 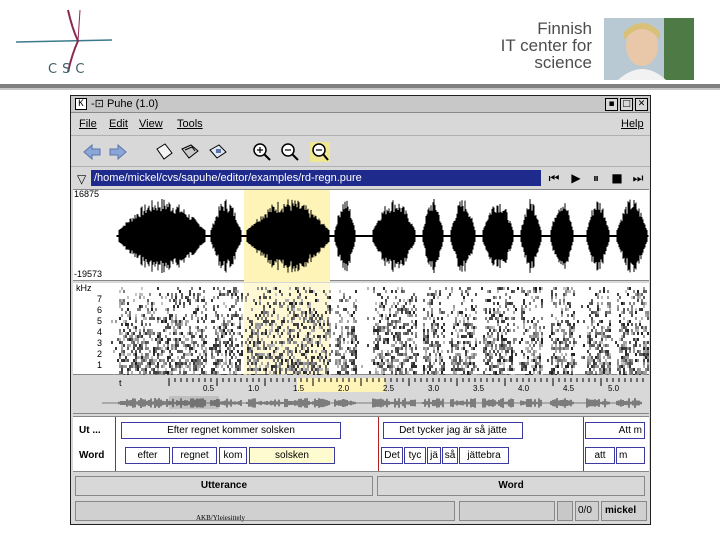 What do you see at coordinates (118, 152) in the screenshot?
I see `forward-icon` at bounding box center [118, 152].